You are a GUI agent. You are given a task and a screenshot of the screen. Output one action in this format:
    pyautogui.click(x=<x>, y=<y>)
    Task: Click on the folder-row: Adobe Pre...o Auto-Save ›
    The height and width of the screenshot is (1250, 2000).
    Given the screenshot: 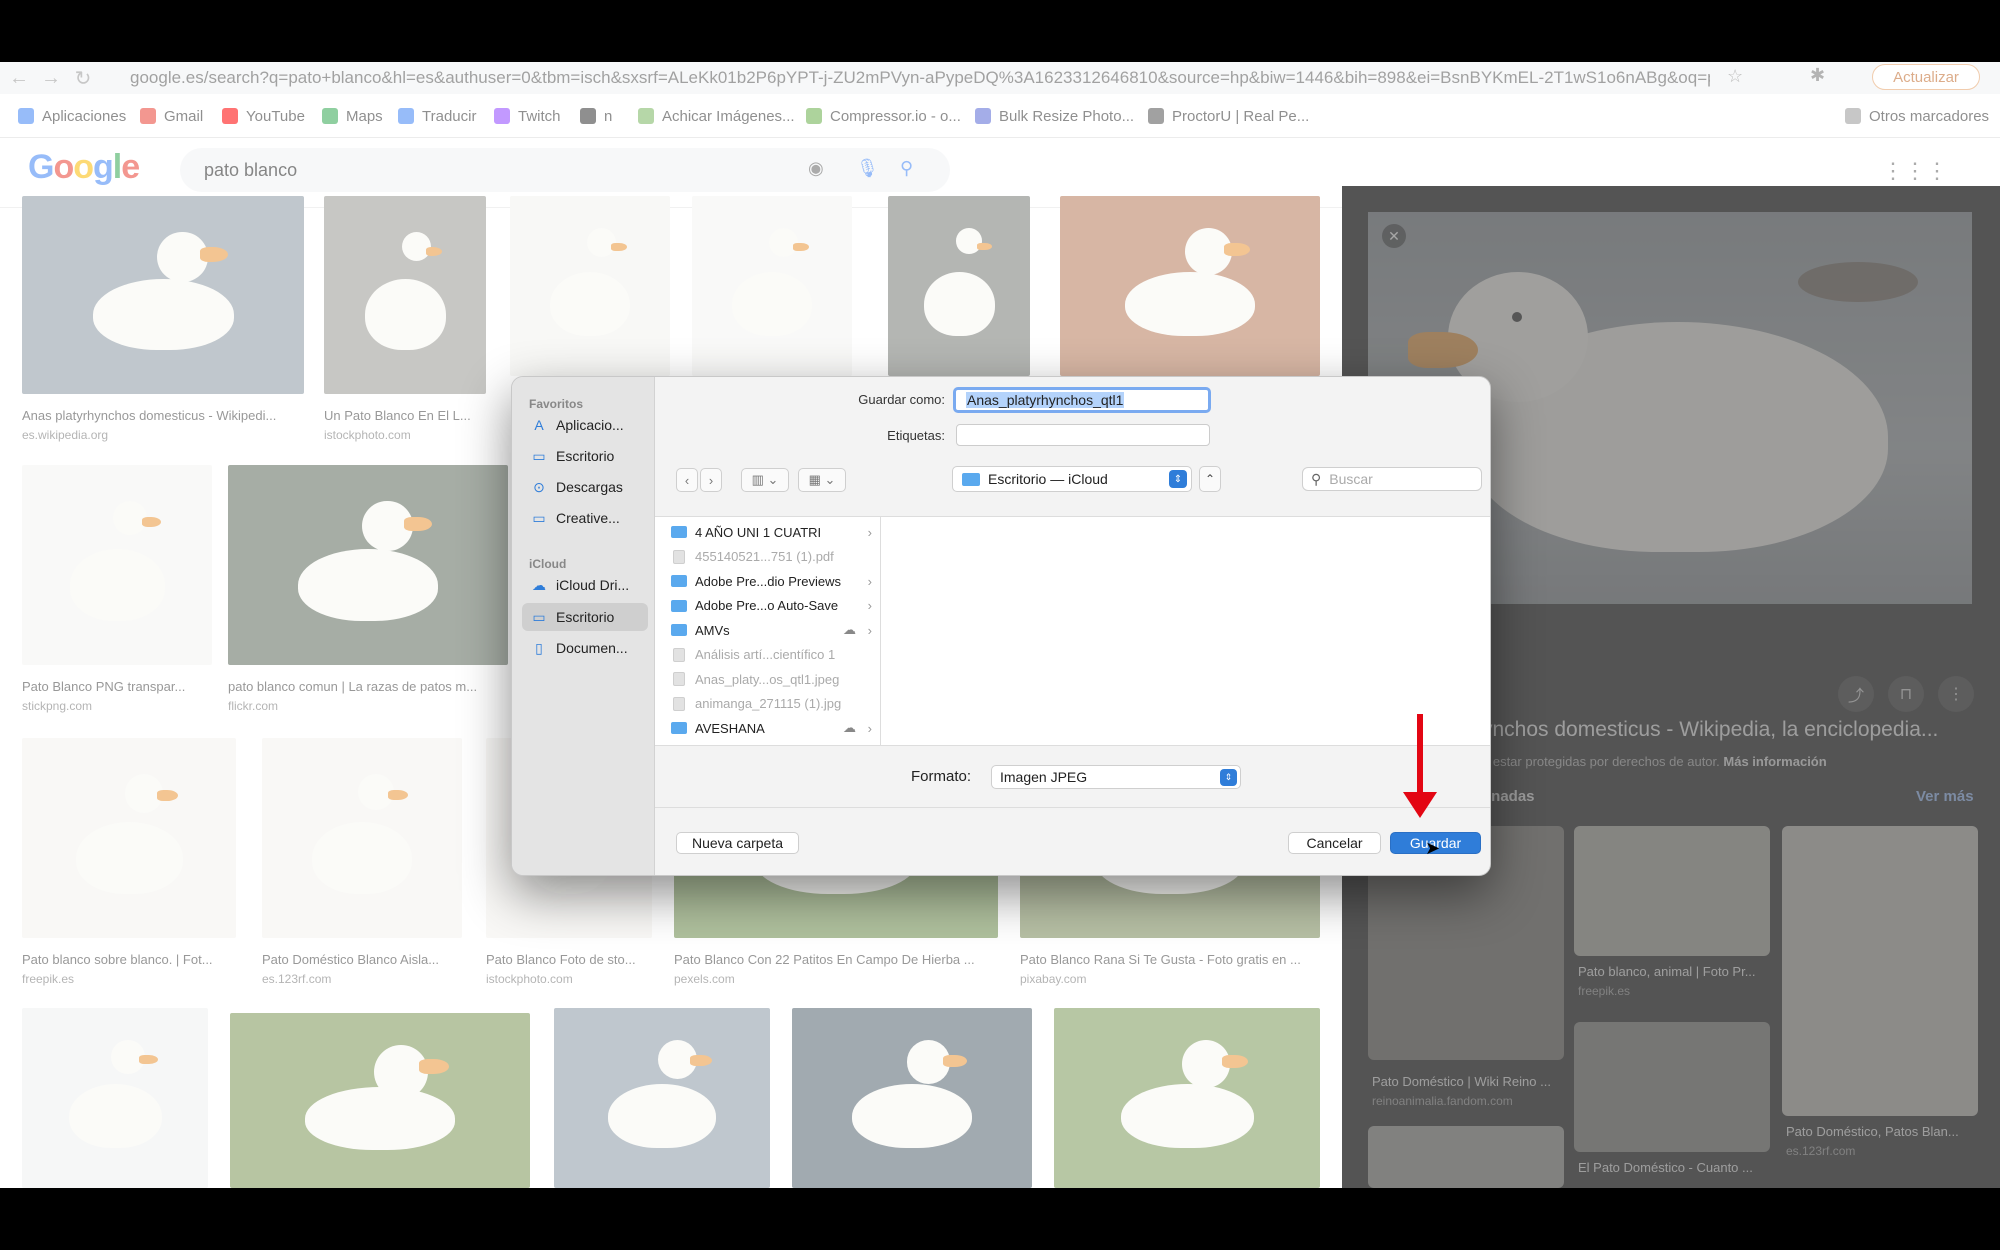 What is the action you would take?
    pyautogui.click(x=773, y=606)
    